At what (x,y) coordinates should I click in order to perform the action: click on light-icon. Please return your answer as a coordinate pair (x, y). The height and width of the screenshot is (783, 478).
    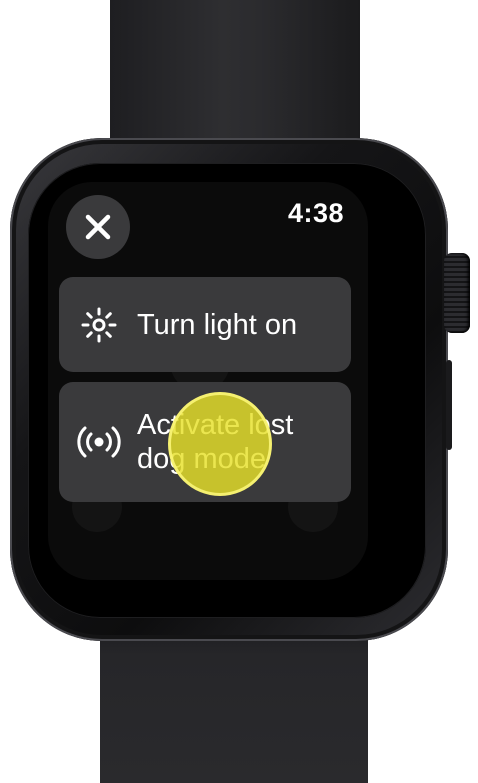
    Looking at the image, I should click on (99, 325).